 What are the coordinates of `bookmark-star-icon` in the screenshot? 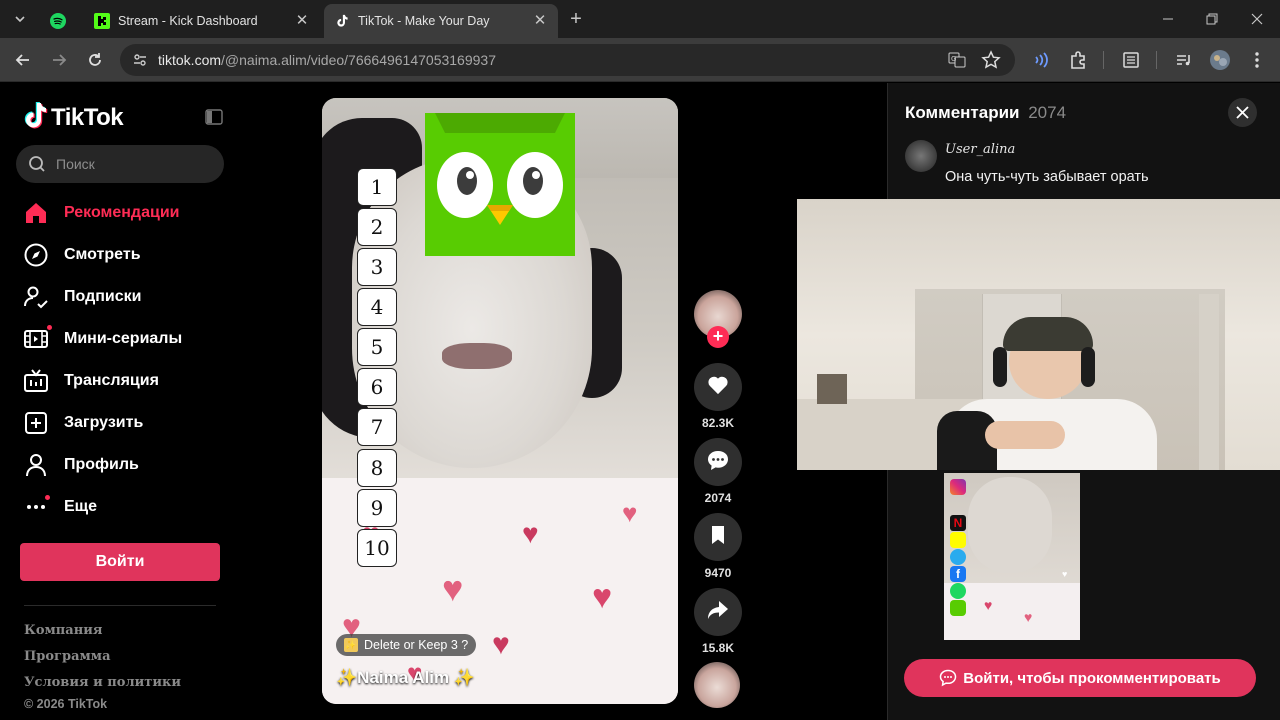 It's located at (991, 60).